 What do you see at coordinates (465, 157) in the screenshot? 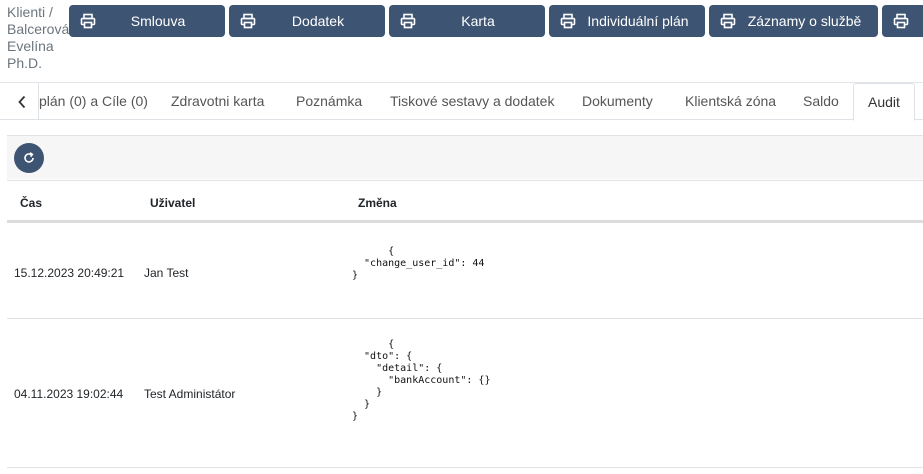
I see `grid-toolbar` at bounding box center [465, 157].